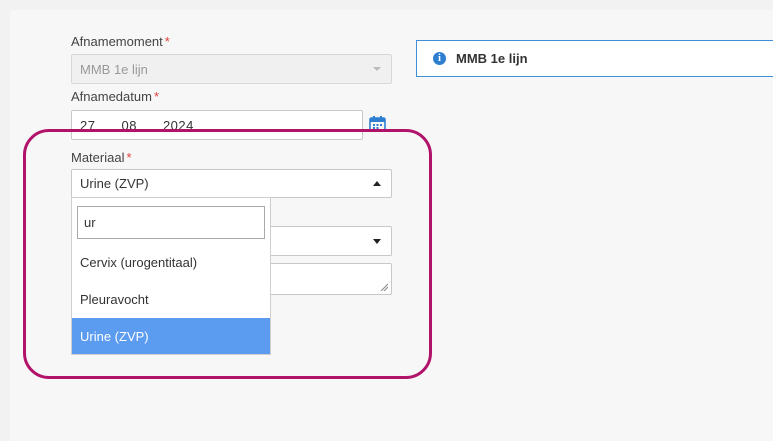  I want to click on afnamemoment-value: MMB 1e lijn, so click(114, 69).